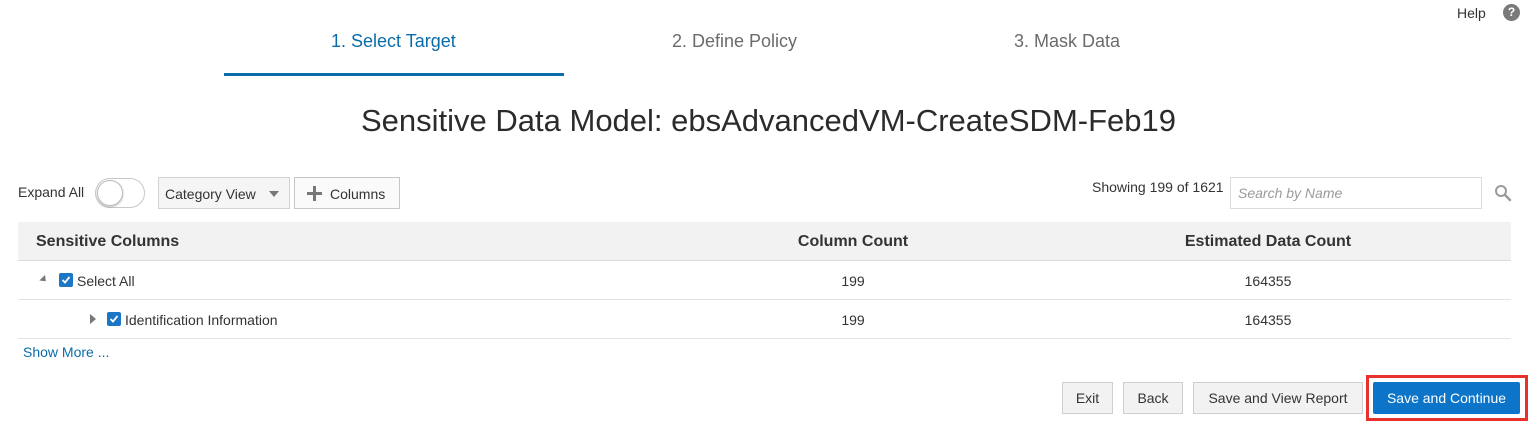 This screenshot has width=1537, height=437. What do you see at coordinates (1446, 398) in the screenshot?
I see `save-and-continue-button: Save and Continue` at bounding box center [1446, 398].